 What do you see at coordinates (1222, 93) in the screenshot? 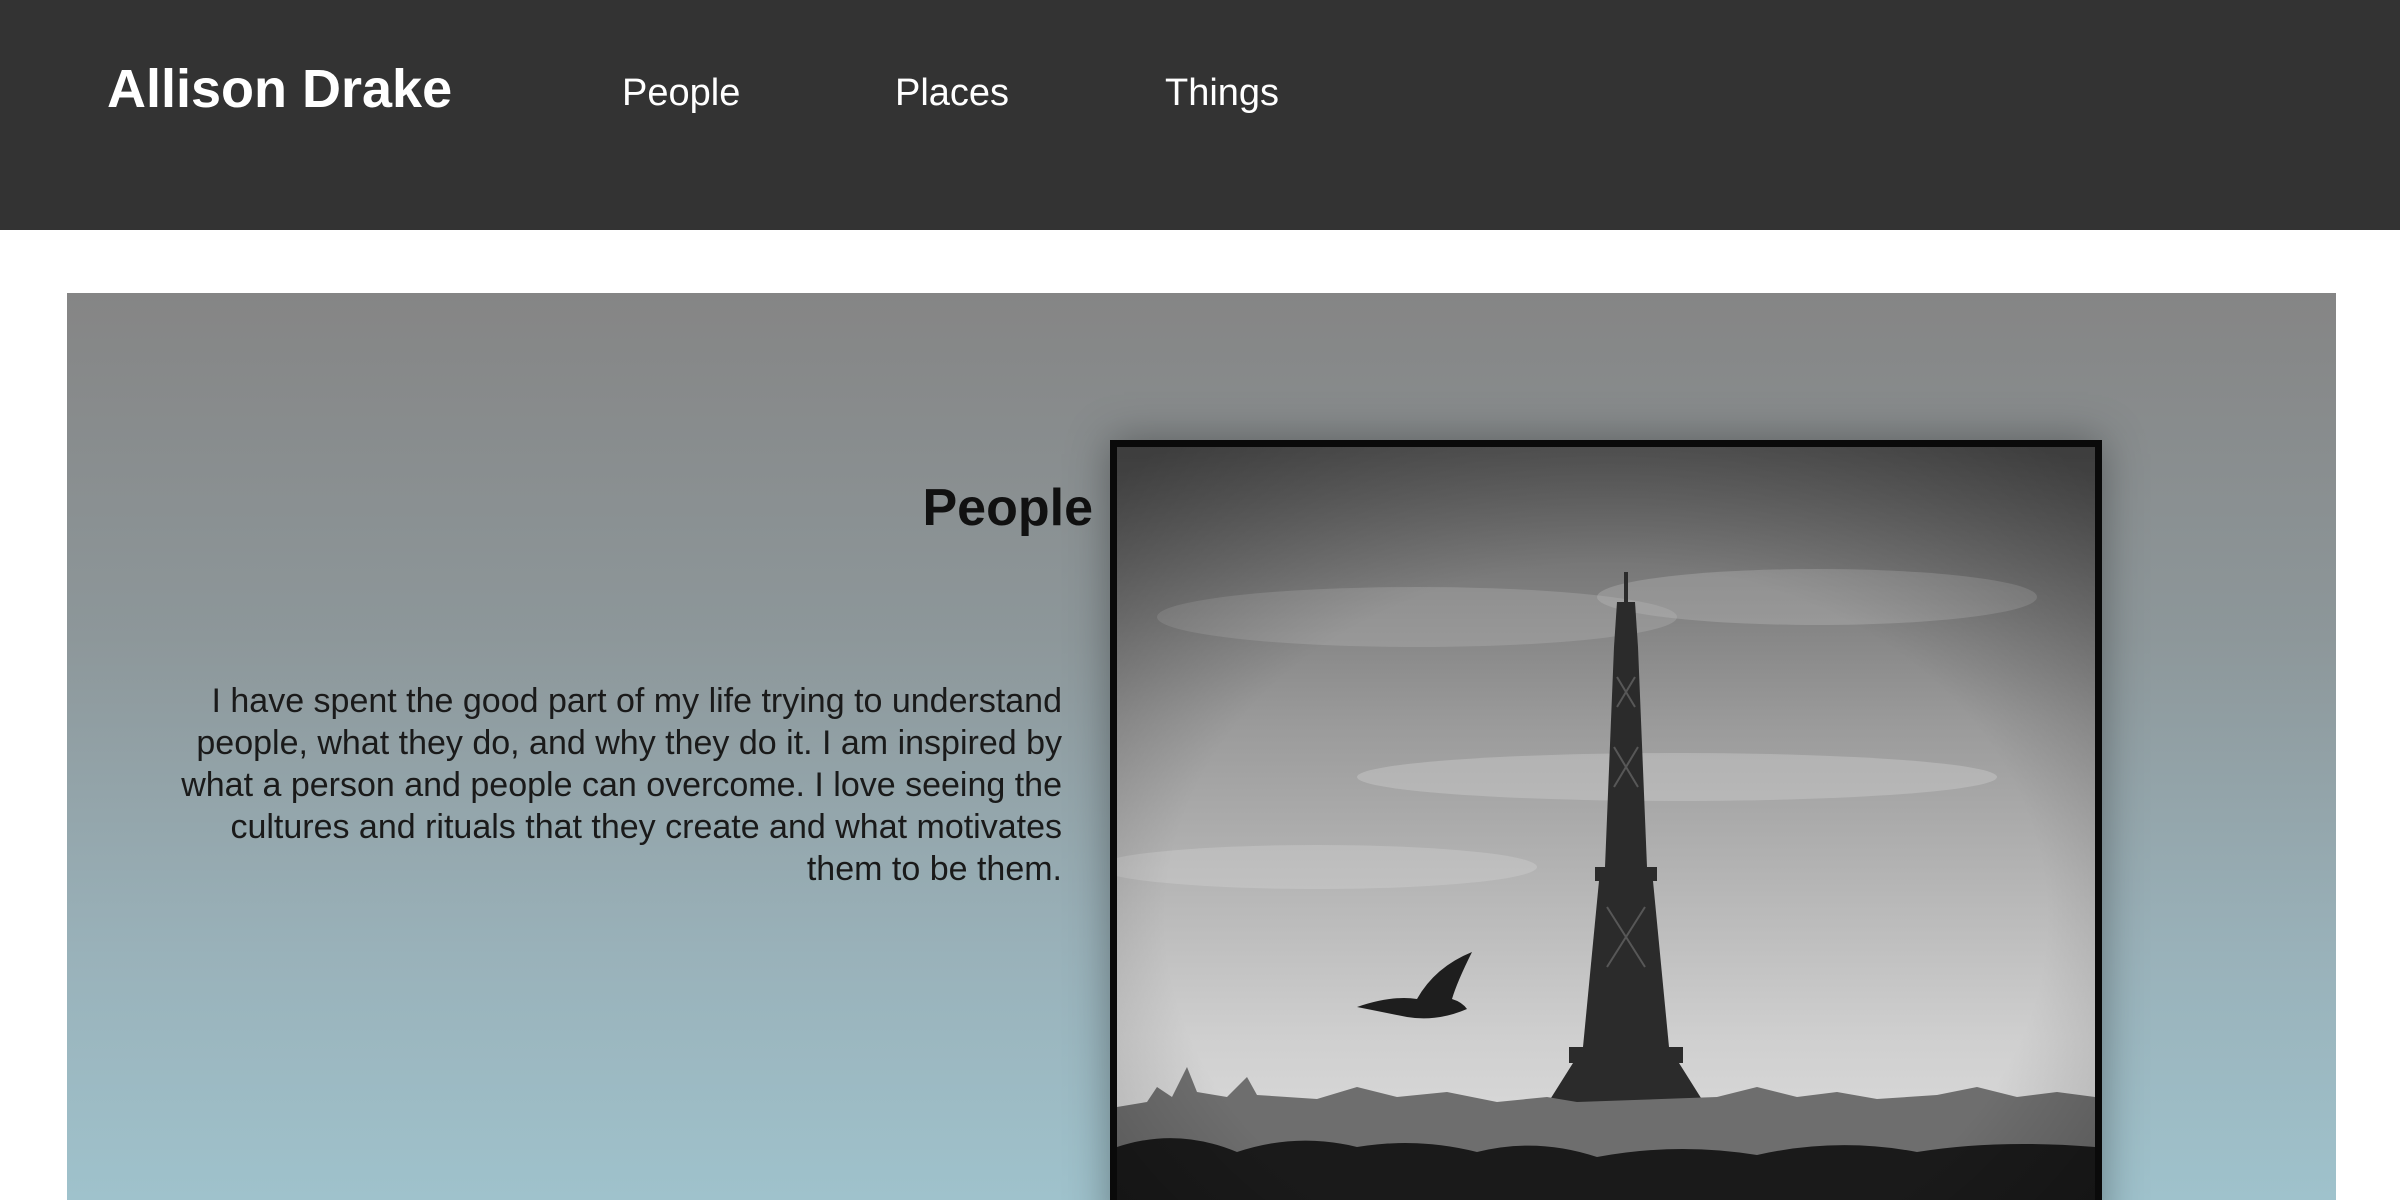
I see `nav-link-things: Things` at bounding box center [1222, 93].